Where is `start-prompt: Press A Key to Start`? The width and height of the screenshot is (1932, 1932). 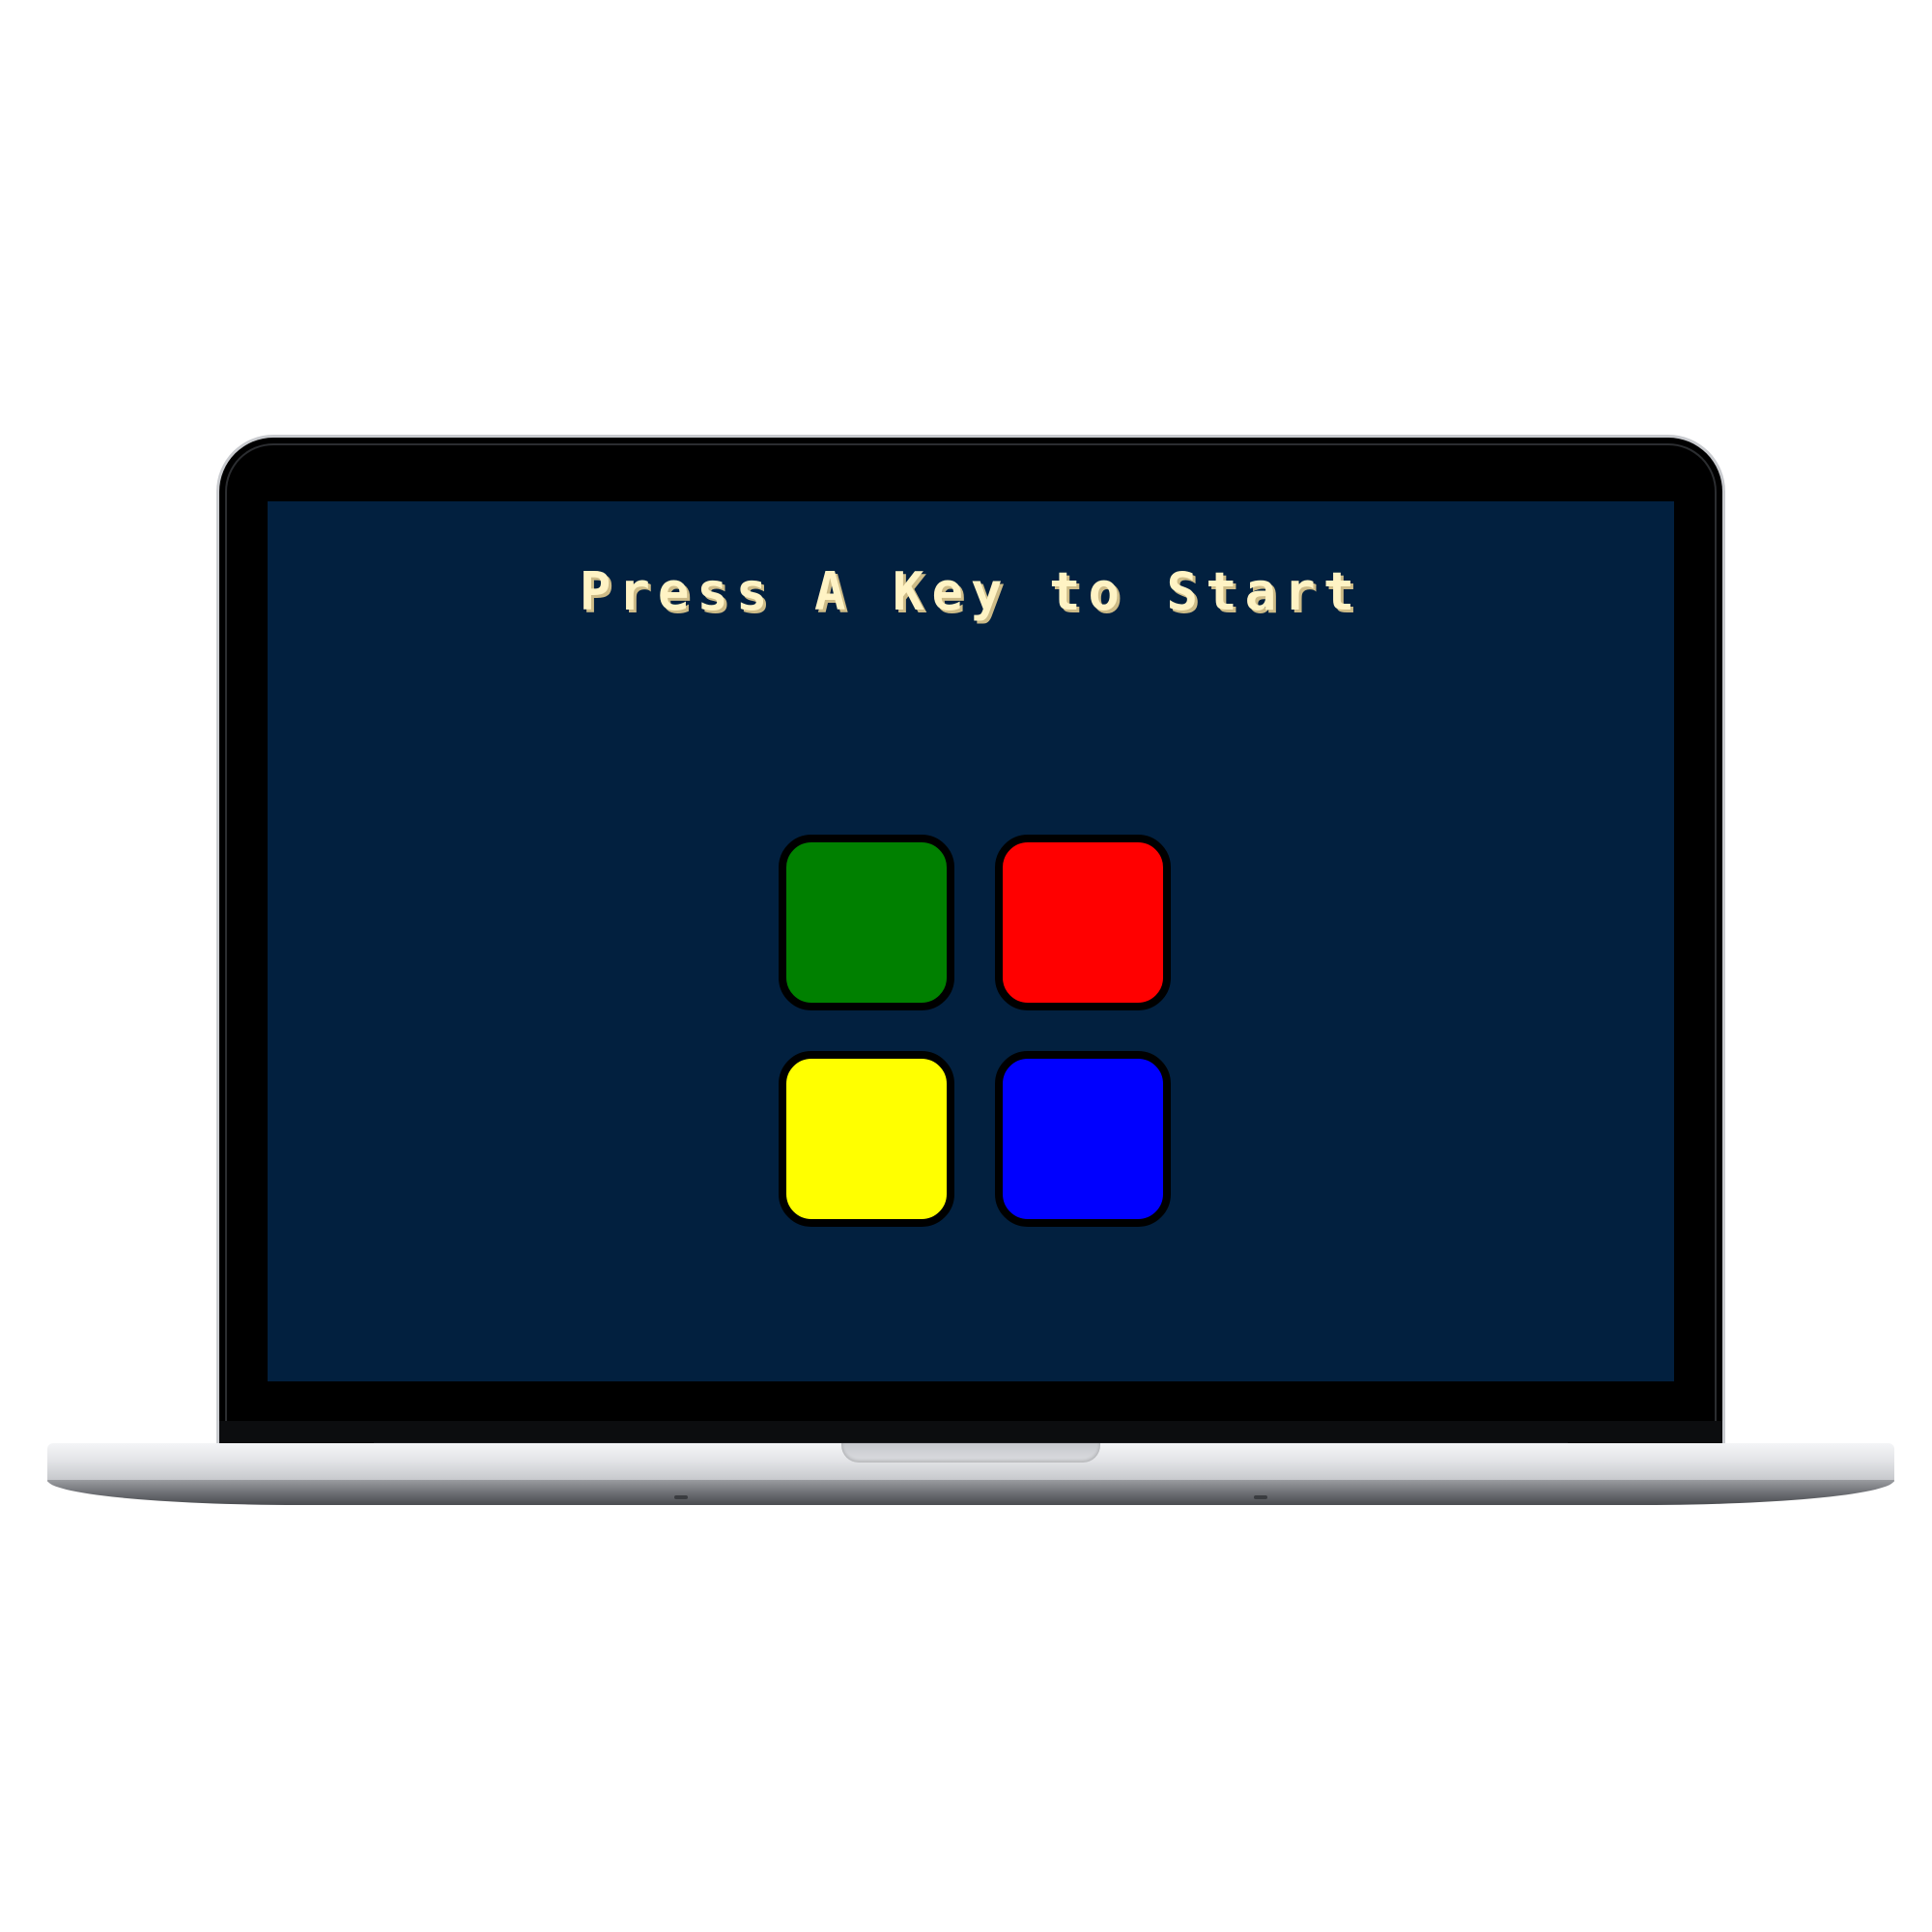
start-prompt: Press A Key to Start is located at coordinates (971, 591).